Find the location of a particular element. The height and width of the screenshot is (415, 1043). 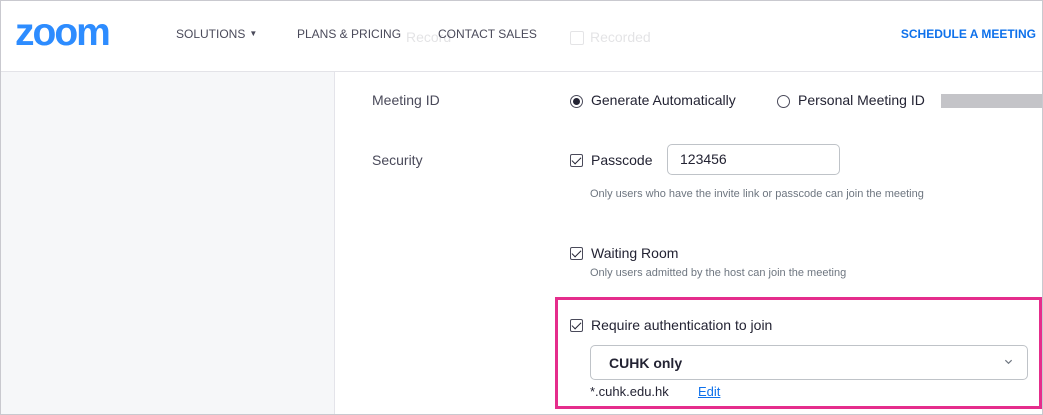

require-auth-checkbox is located at coordinates (576, 325).